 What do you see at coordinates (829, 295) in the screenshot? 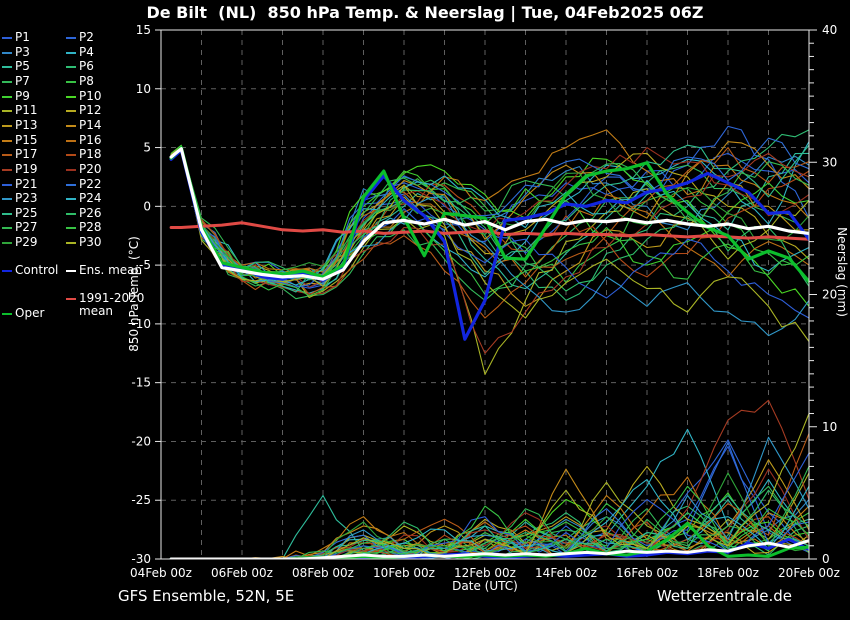
I see `right-tick-label: 20` at bounding box center [829, 295].